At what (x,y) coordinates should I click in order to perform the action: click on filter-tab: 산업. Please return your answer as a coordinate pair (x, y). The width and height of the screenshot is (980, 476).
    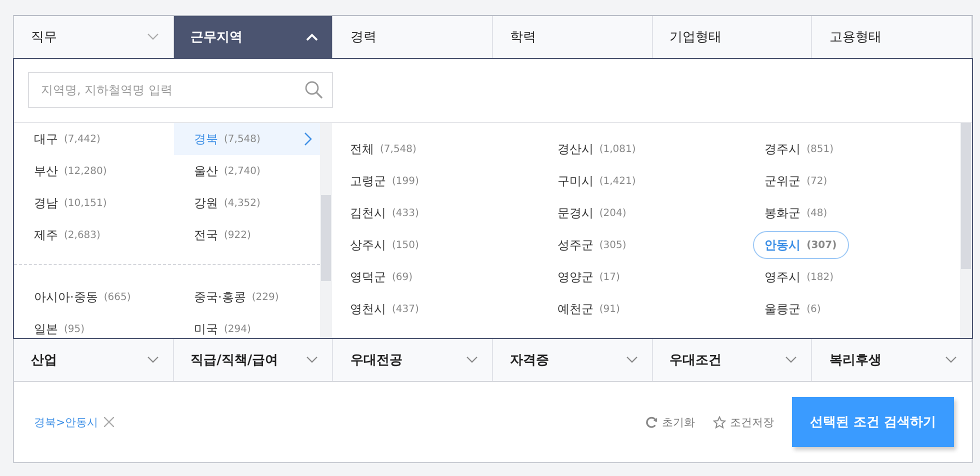
    Looking at the image, I should click on (94, 360).